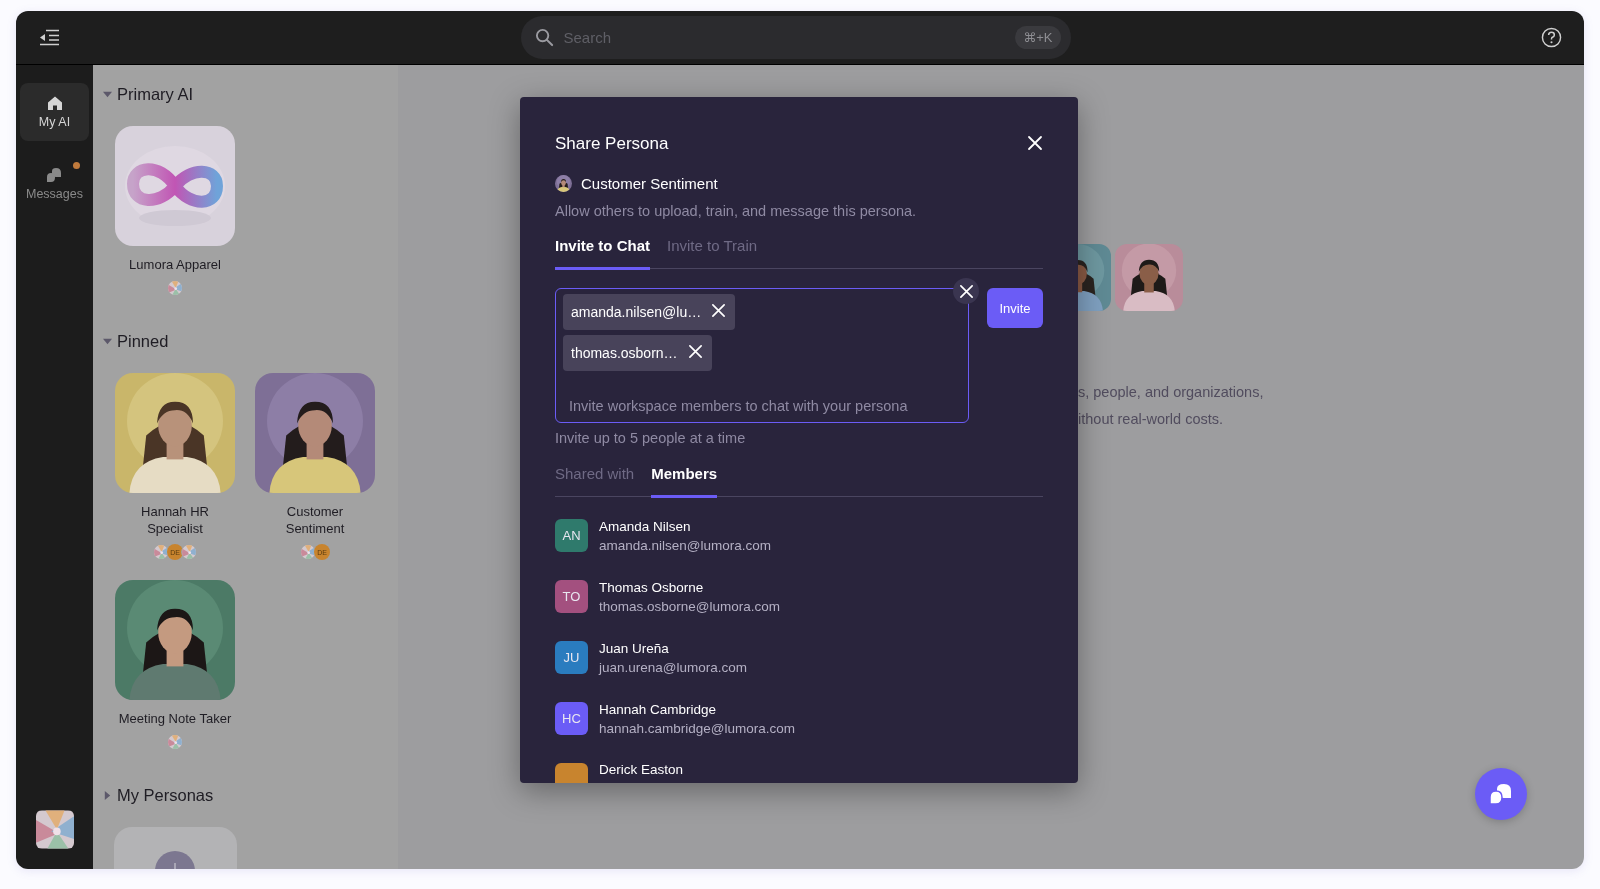 This screenshot has width=1600, height=889. I want to click on member-email: thomas.osborne@lumora.com, so click(690, 606).